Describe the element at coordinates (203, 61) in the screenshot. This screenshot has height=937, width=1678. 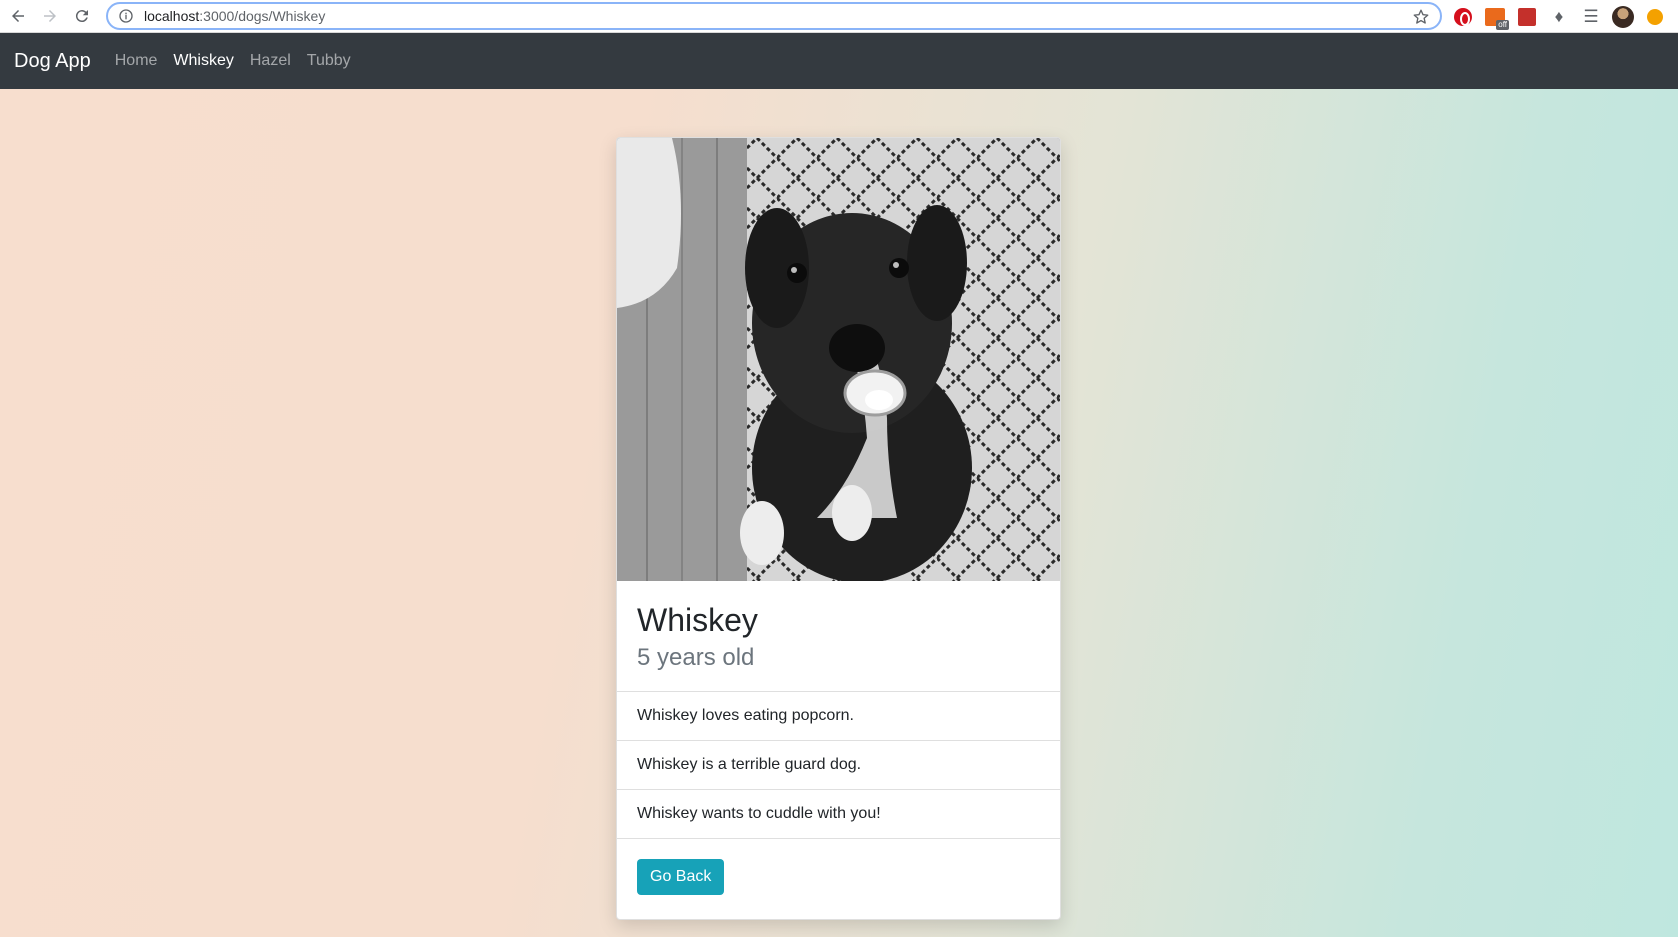
I see `nav-link-whiskey: Whiskey` at that location.